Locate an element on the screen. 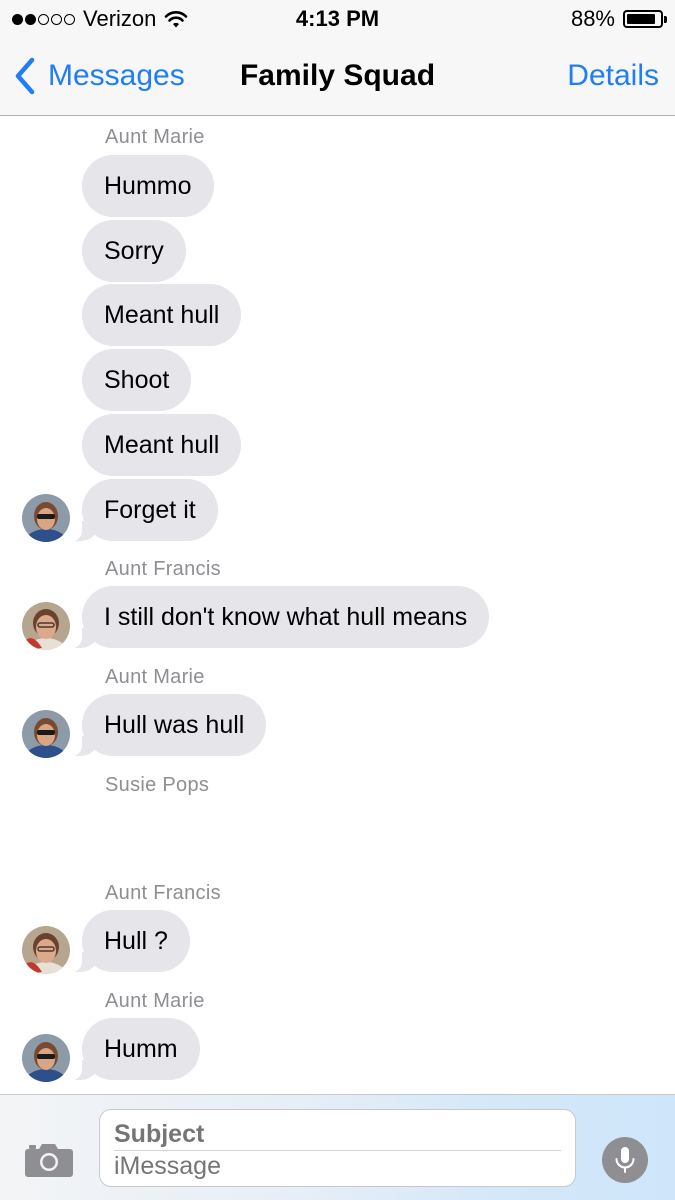  message-bubble: Shoot is located at coordinates (137, 380).